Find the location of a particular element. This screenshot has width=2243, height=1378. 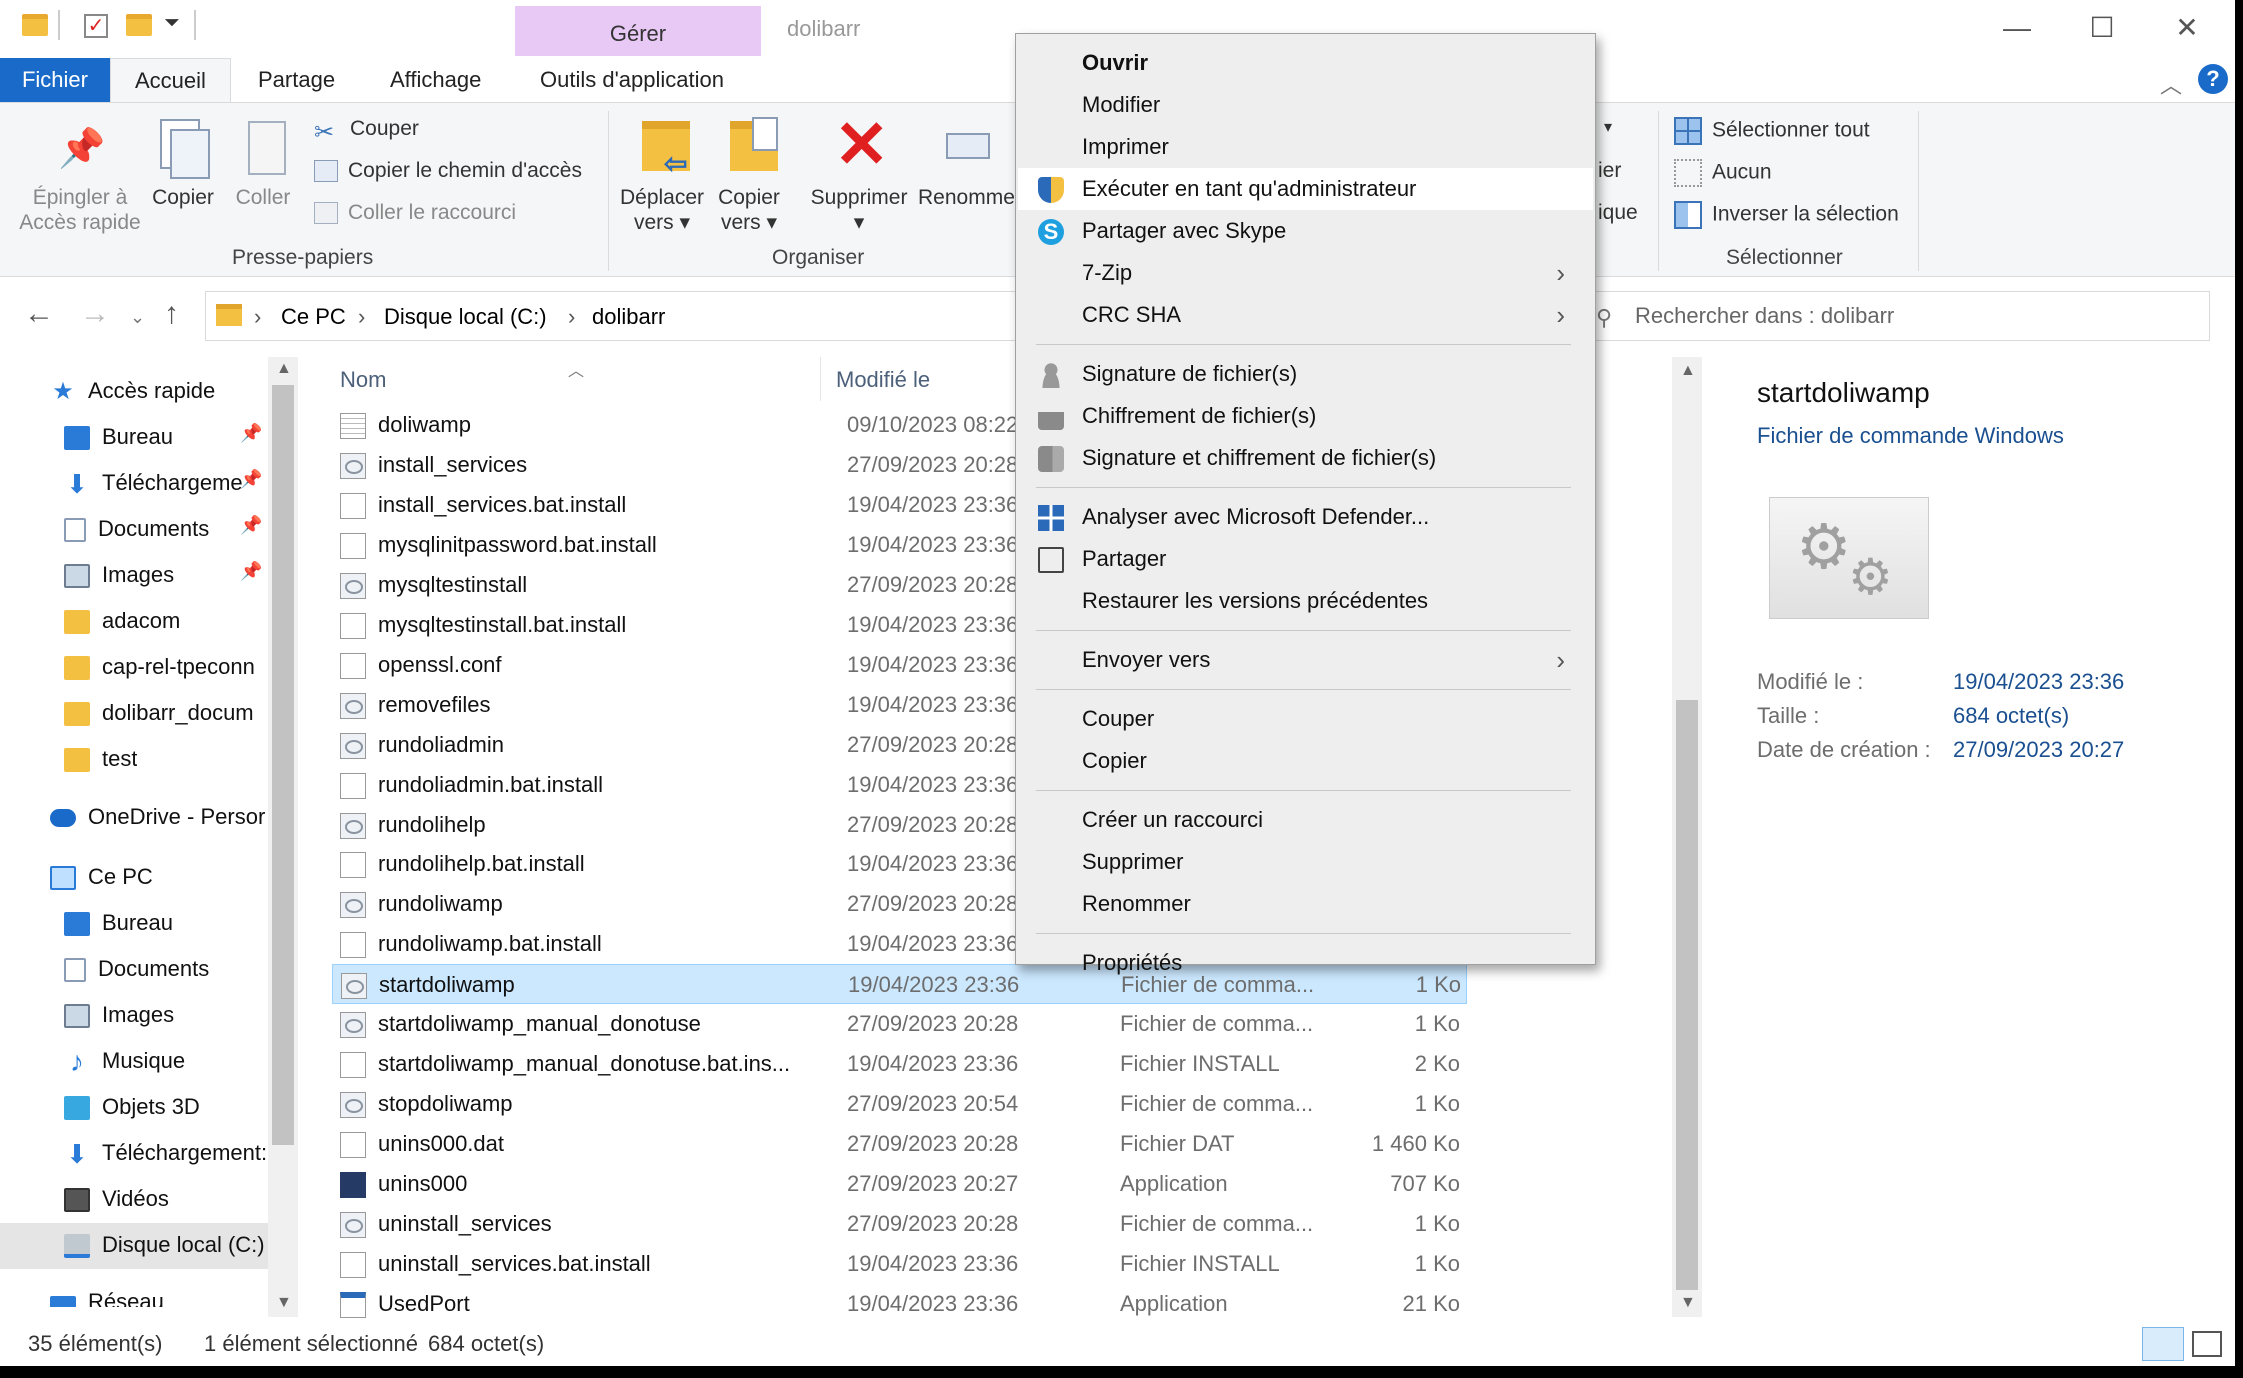

drive-icon is located at coordinates (77, 1246).